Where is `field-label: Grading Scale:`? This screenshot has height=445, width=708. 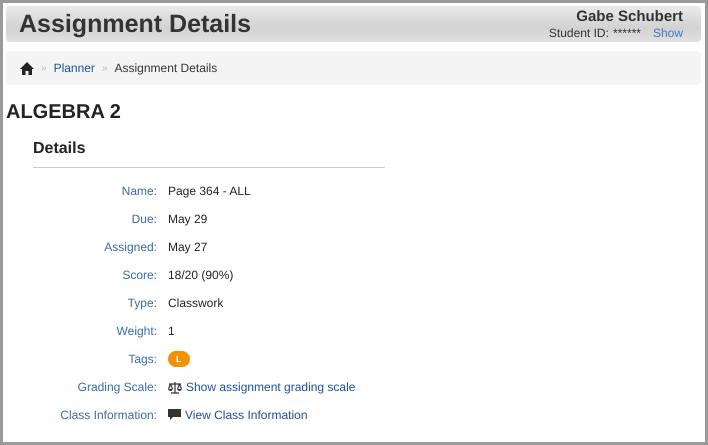 field-label: Grading Scale: is located at coordinates (116, 387).